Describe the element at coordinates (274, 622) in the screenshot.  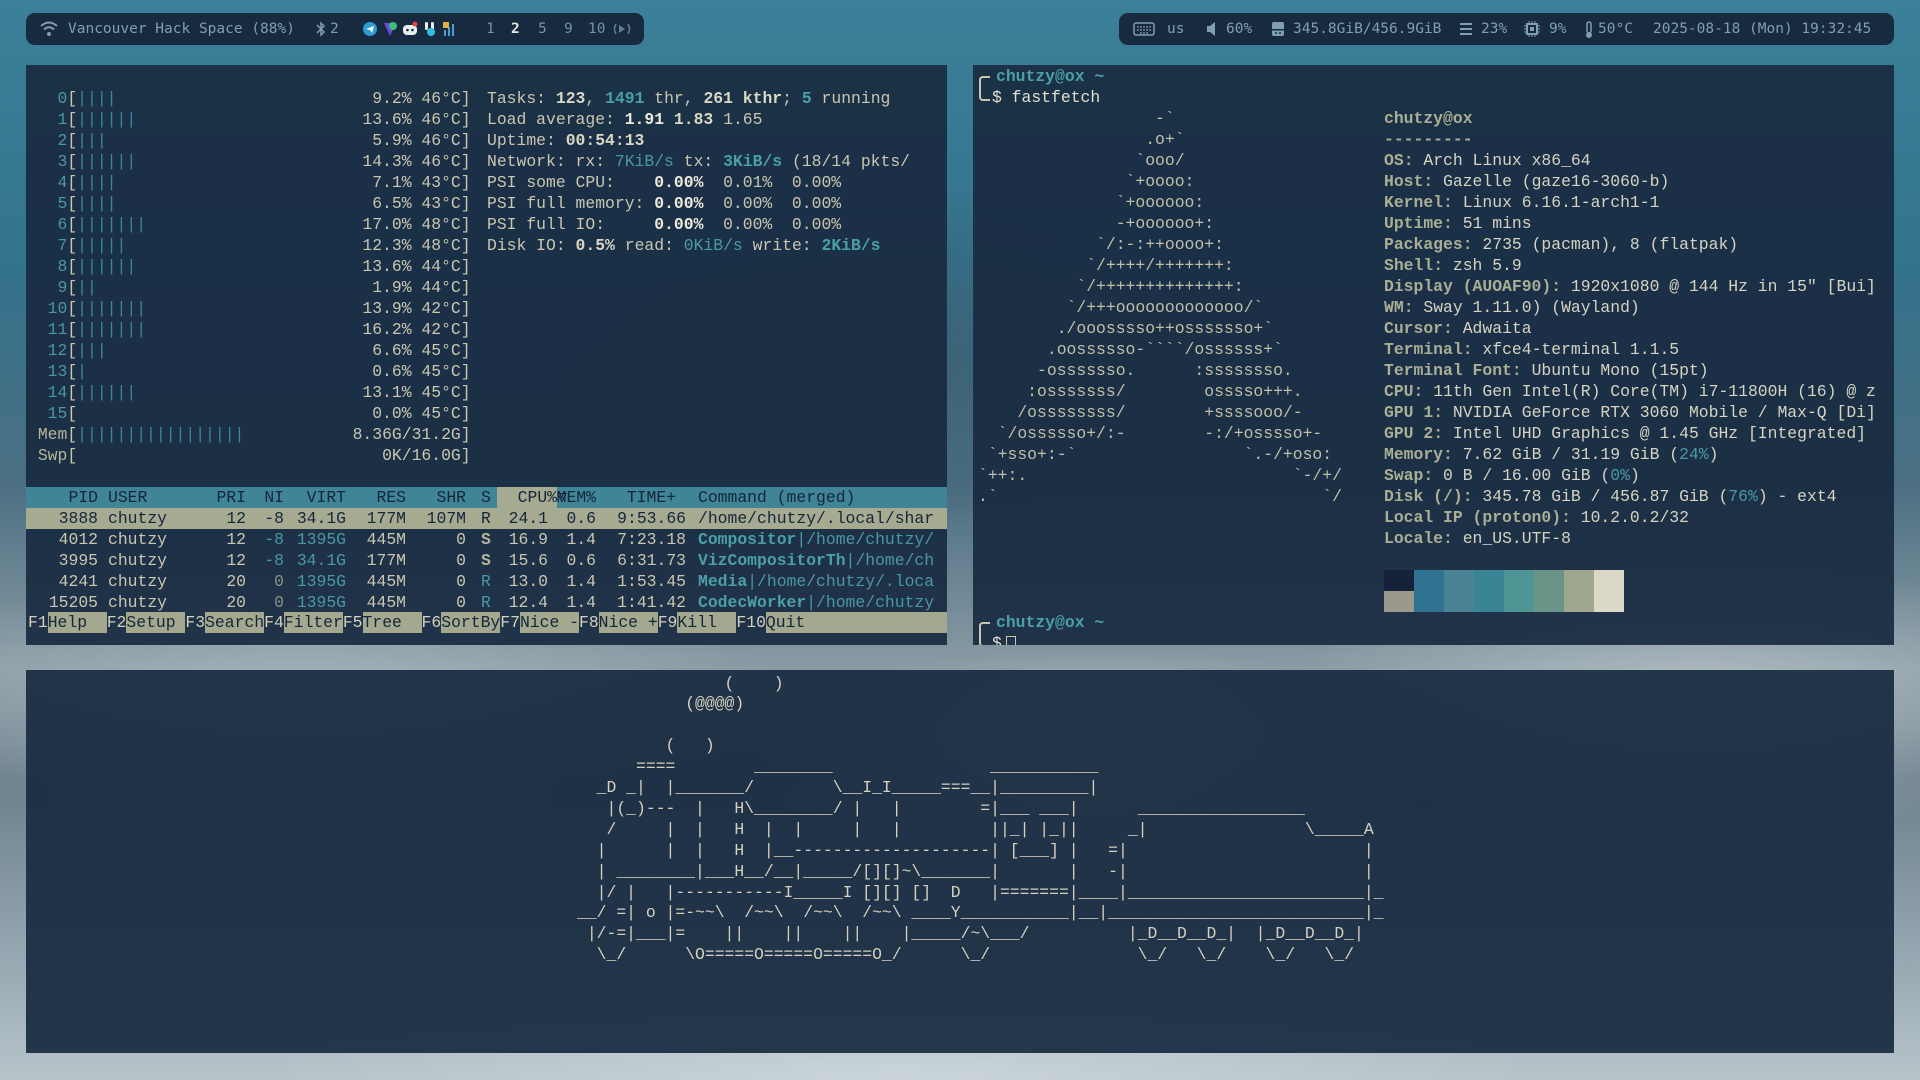
I see `fkey-f4: F4` at that location.